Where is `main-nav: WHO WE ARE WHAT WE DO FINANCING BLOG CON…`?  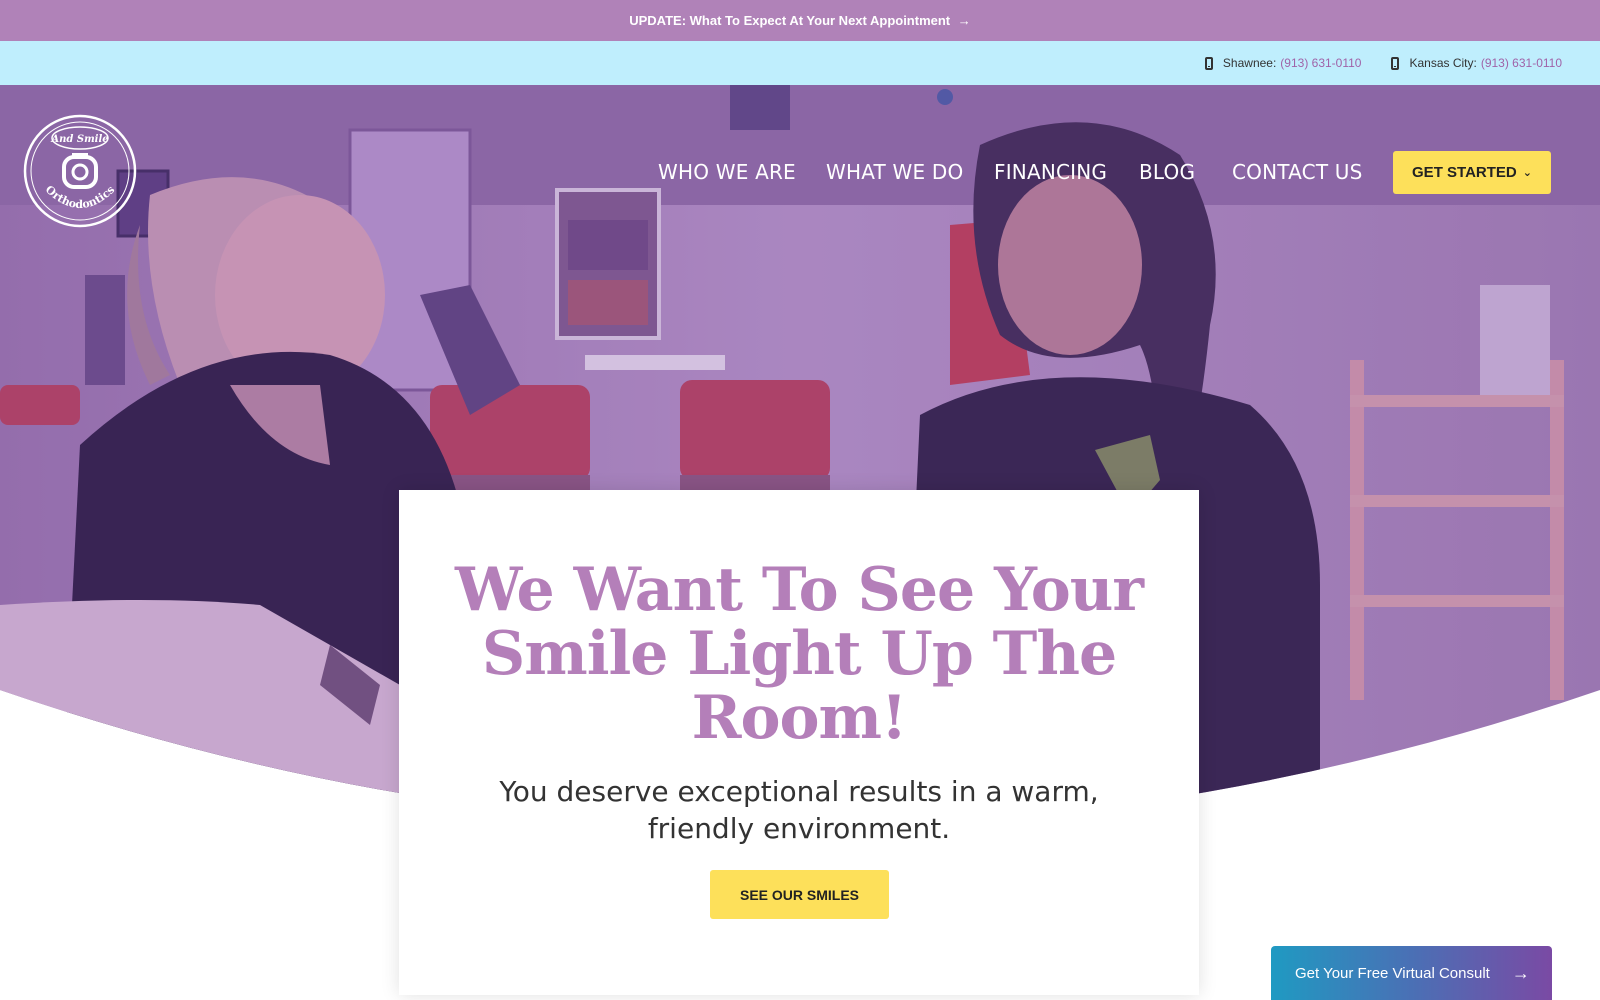 main-nav: WHO WE ARE WHAT WE DO FINANCING BLOG CON… is located at coordinates (800, 172).